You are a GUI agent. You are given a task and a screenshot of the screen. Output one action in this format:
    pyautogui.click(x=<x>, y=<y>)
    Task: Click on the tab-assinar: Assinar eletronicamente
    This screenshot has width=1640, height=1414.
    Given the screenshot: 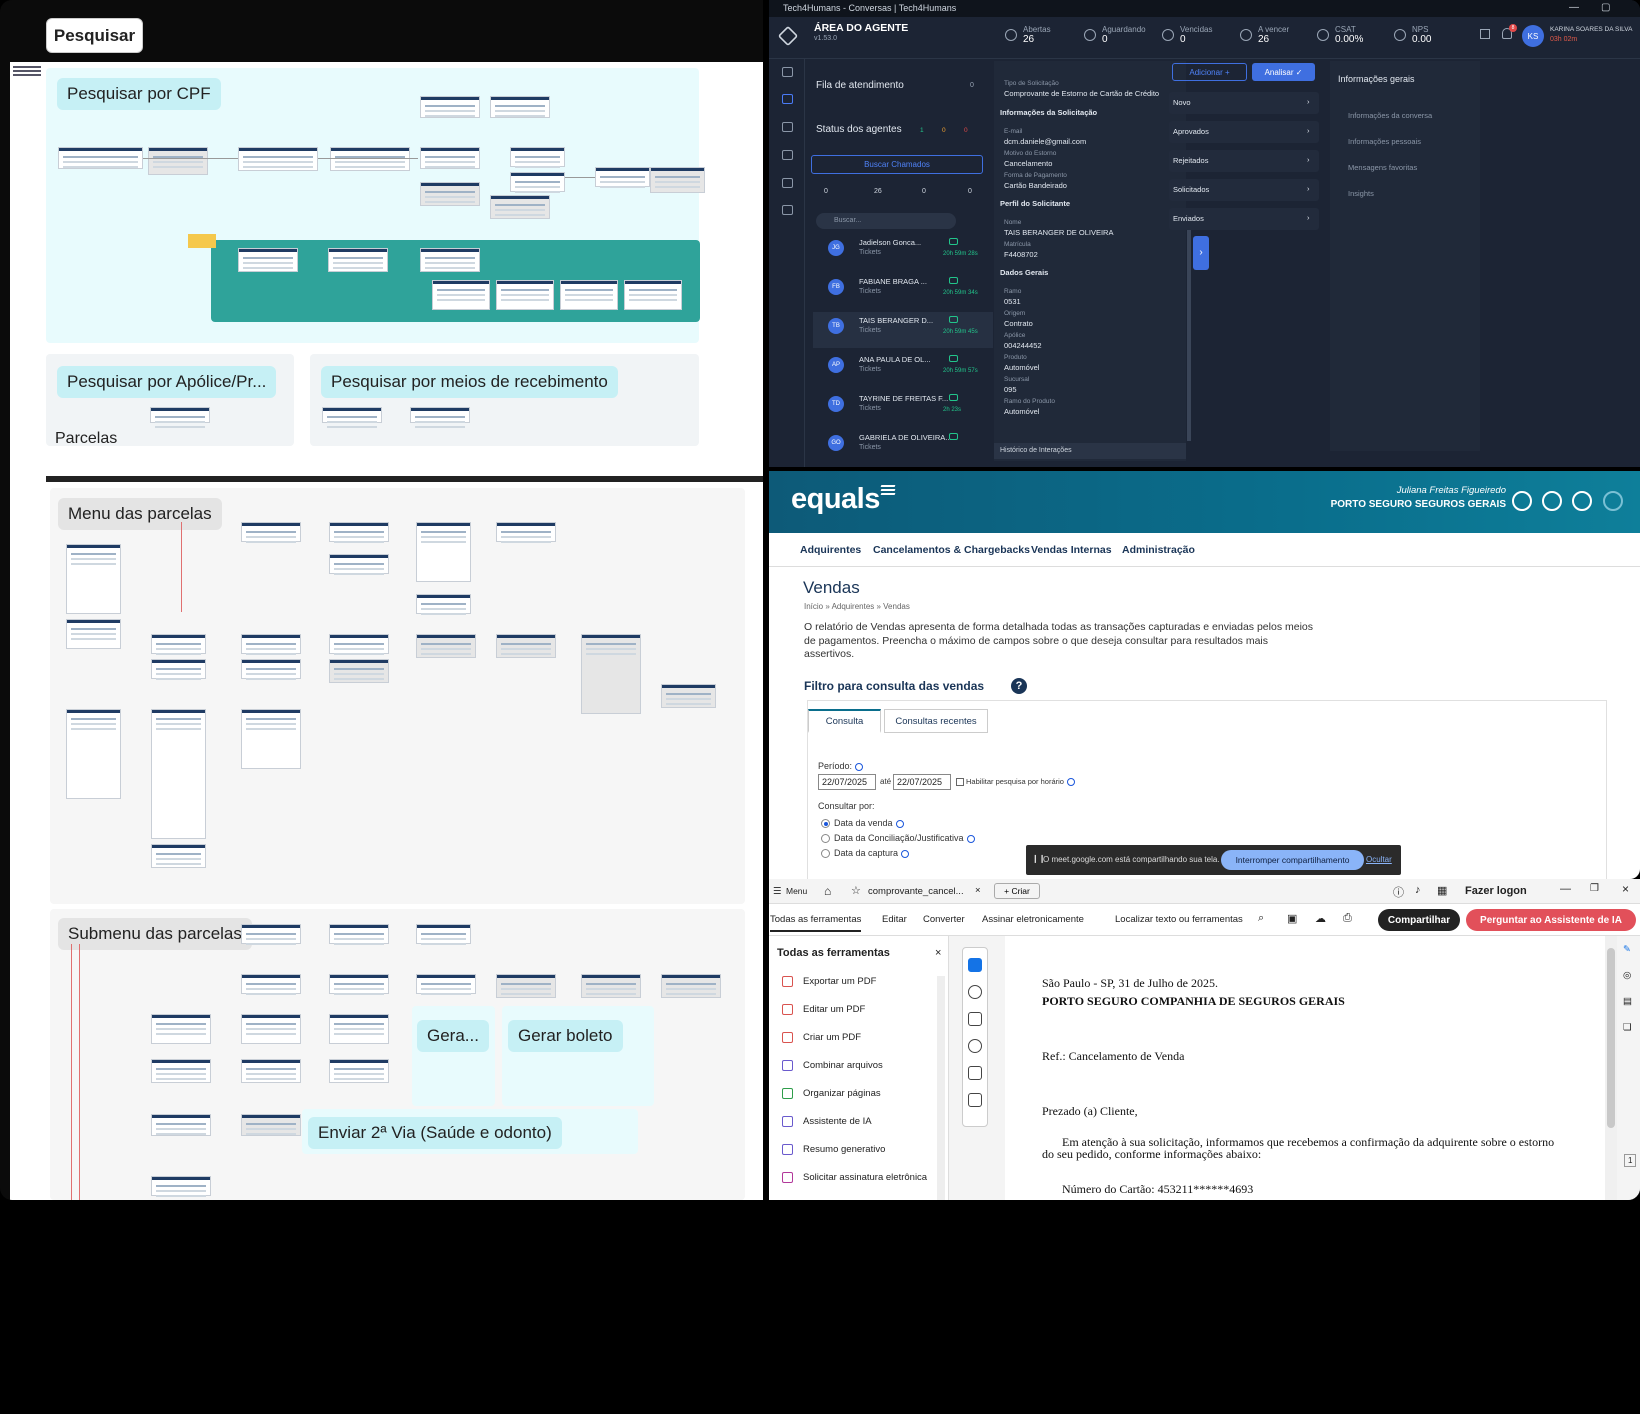 What is the action you would take?
    pyautogui.click(x=1033, y=919)
    